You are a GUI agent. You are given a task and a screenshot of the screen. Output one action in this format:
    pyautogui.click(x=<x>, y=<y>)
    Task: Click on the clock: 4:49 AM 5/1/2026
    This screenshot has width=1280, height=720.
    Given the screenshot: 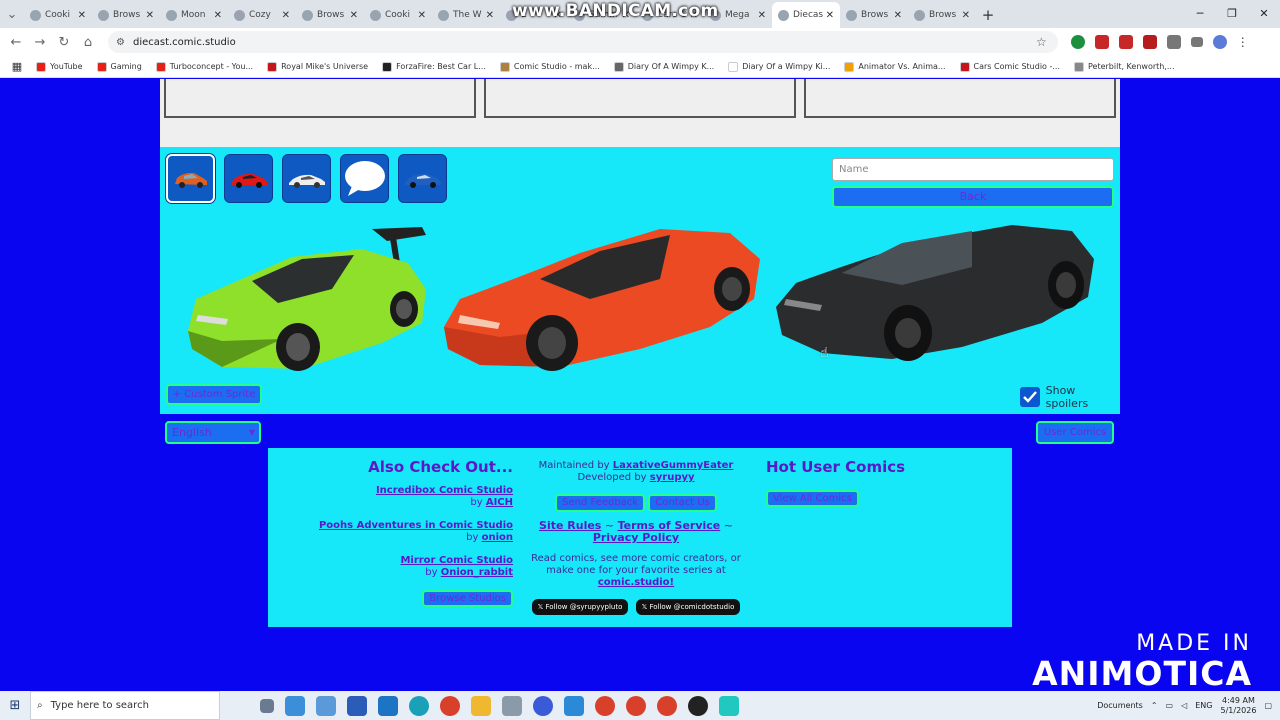 What is the action you would take?
    pyautogui.click(x=1239, y=706)
    